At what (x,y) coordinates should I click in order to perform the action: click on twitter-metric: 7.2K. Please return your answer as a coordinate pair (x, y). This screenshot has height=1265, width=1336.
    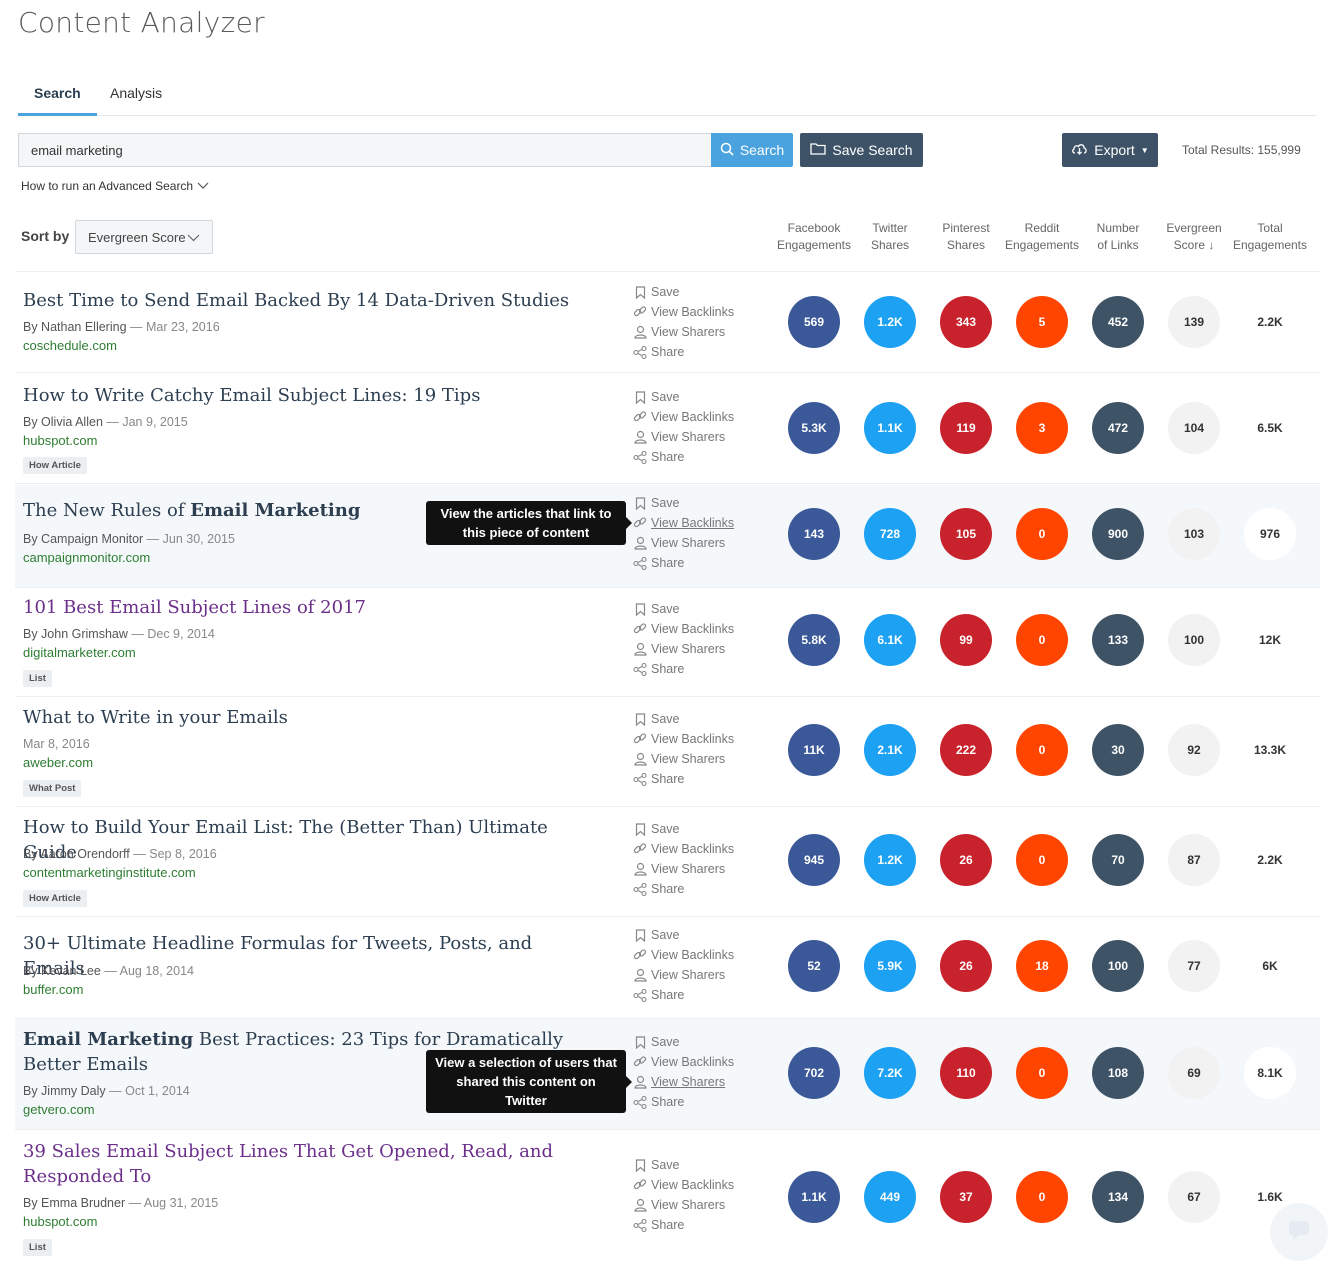
    Looking at the image, I should click on (890, 1073).